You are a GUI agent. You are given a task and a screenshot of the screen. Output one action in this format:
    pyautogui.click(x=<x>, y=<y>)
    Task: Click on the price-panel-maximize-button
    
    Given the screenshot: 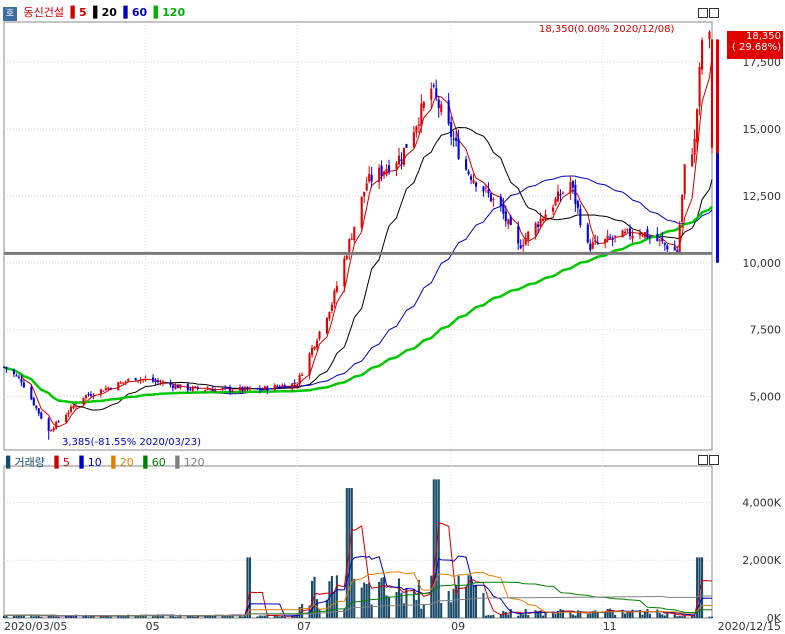 What is the action you would take?
    pyautogui.click(x=703, y=13)
    